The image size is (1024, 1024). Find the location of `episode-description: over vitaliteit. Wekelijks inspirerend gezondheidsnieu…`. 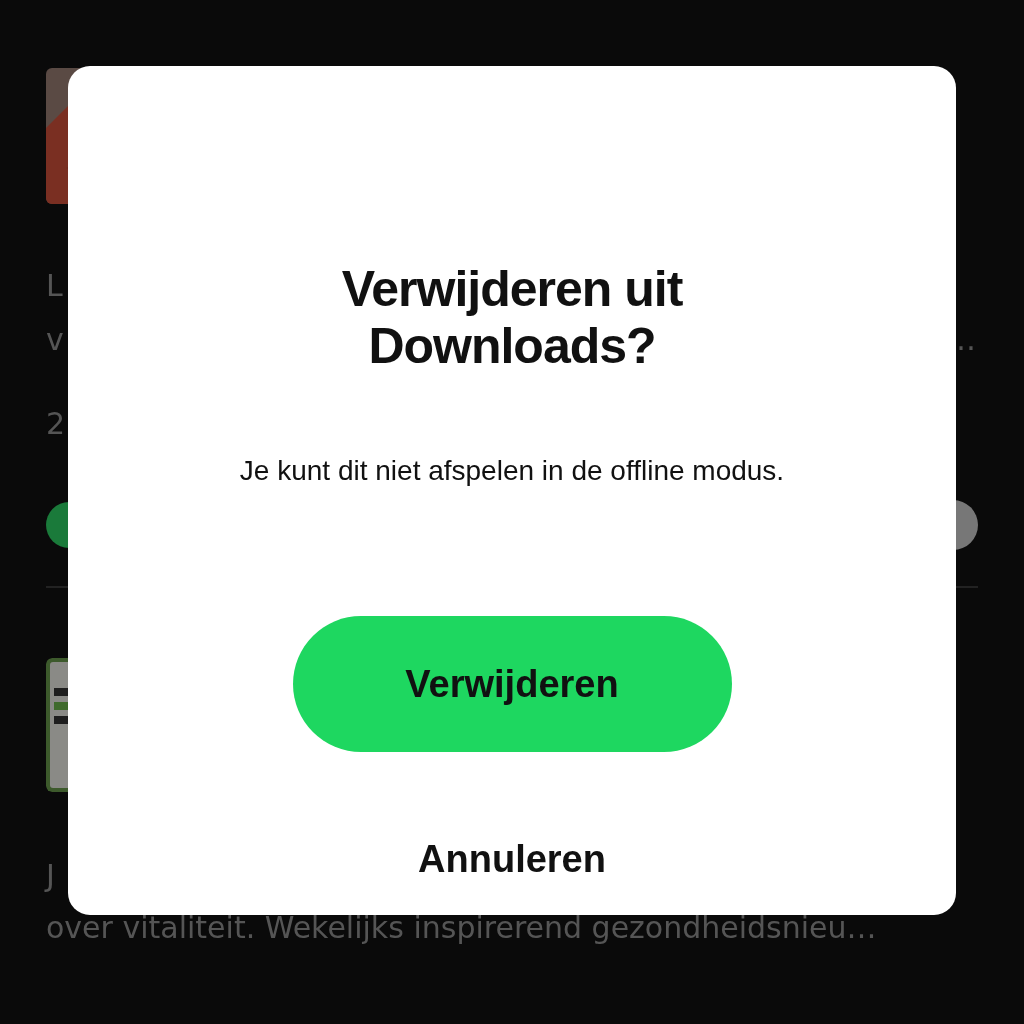

episode-description: over vitaliteit. Wekelijks inspirerend gezondheidsnieu… is located at coordinates (461, 928).